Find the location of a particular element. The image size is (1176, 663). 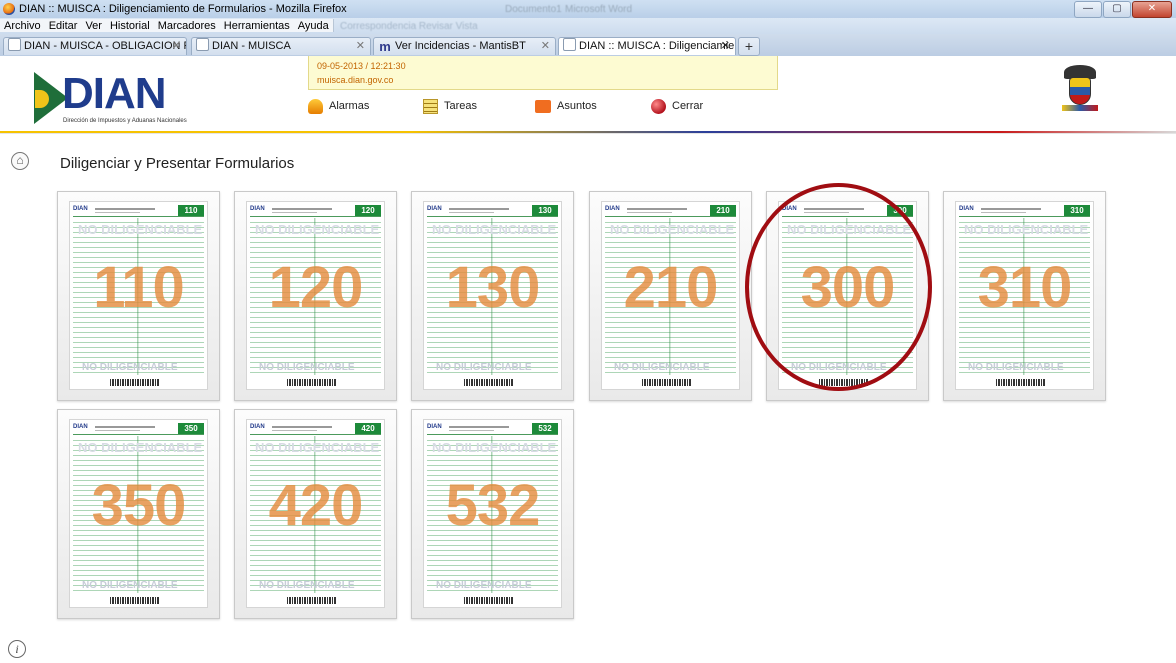

form-header-number: 130 is located at coordinates (545, 210).